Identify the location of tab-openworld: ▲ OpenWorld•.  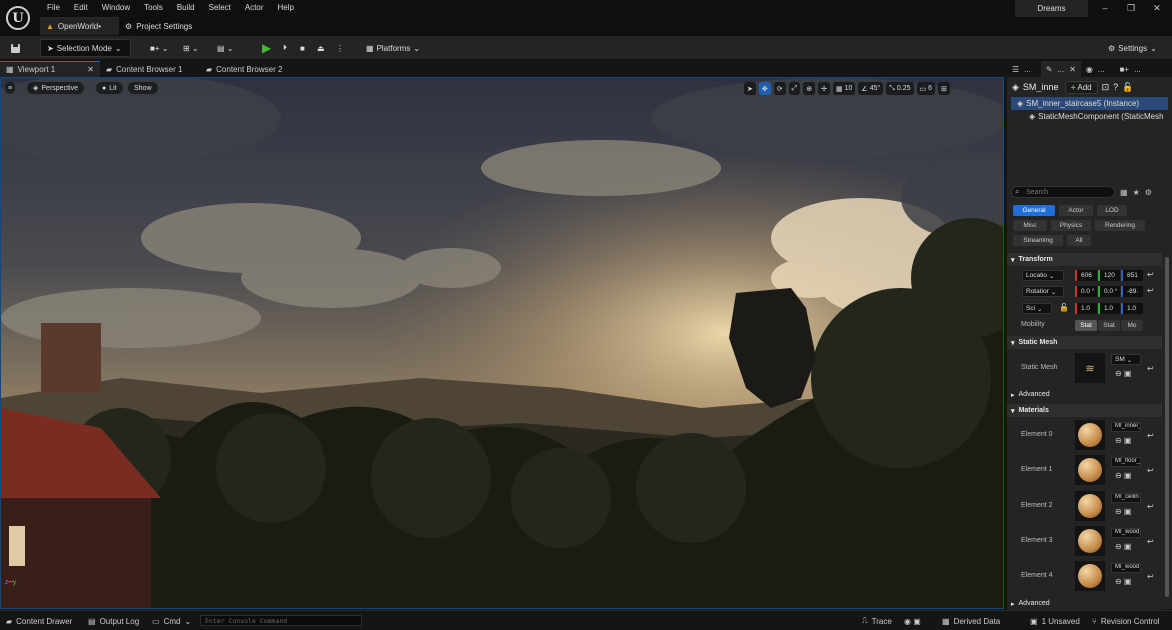
(80, 26).